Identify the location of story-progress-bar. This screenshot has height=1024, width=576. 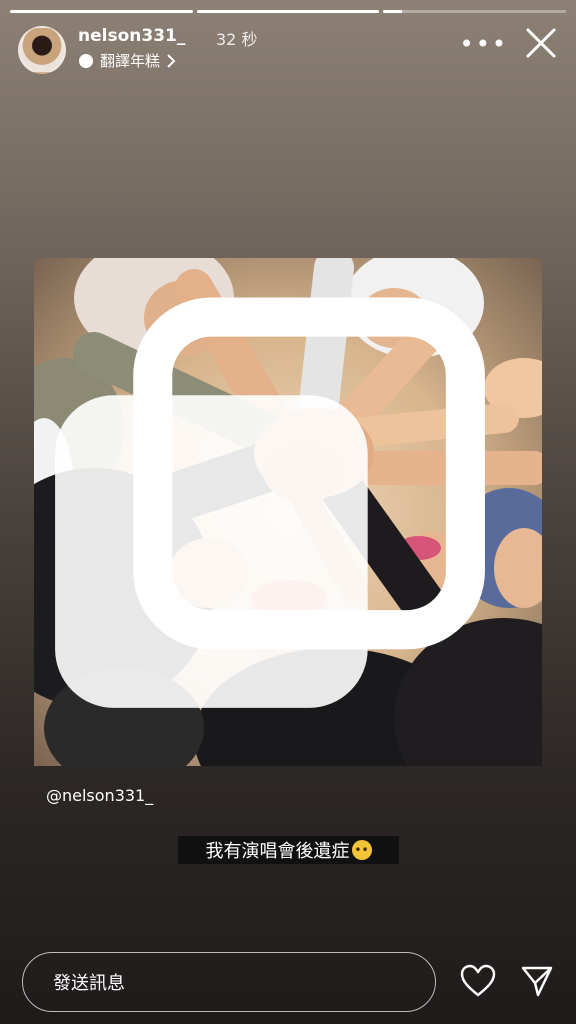
(288, 11).